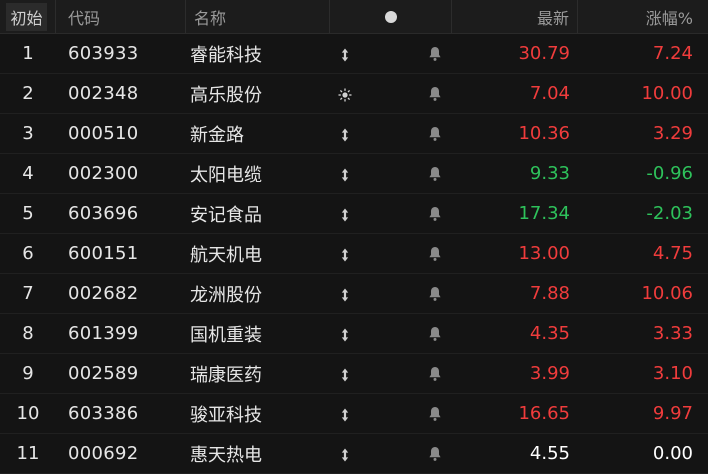  What do you see at coordinates (28, 173) in the screenshot?
I see `rank-cell: 4` at bounding box center [28, 173].